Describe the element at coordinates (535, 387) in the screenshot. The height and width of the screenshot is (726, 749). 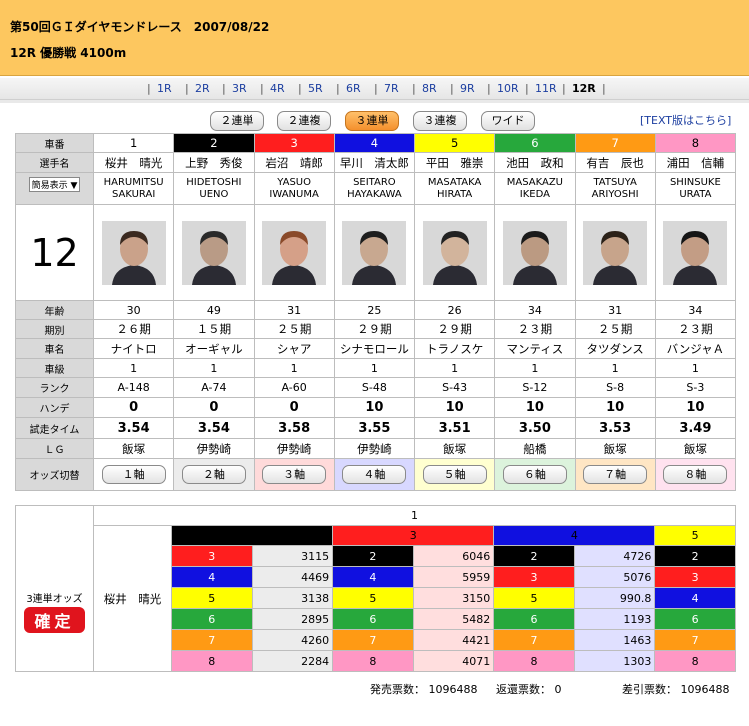
I see `rider-rank-6: S-12` at that location.